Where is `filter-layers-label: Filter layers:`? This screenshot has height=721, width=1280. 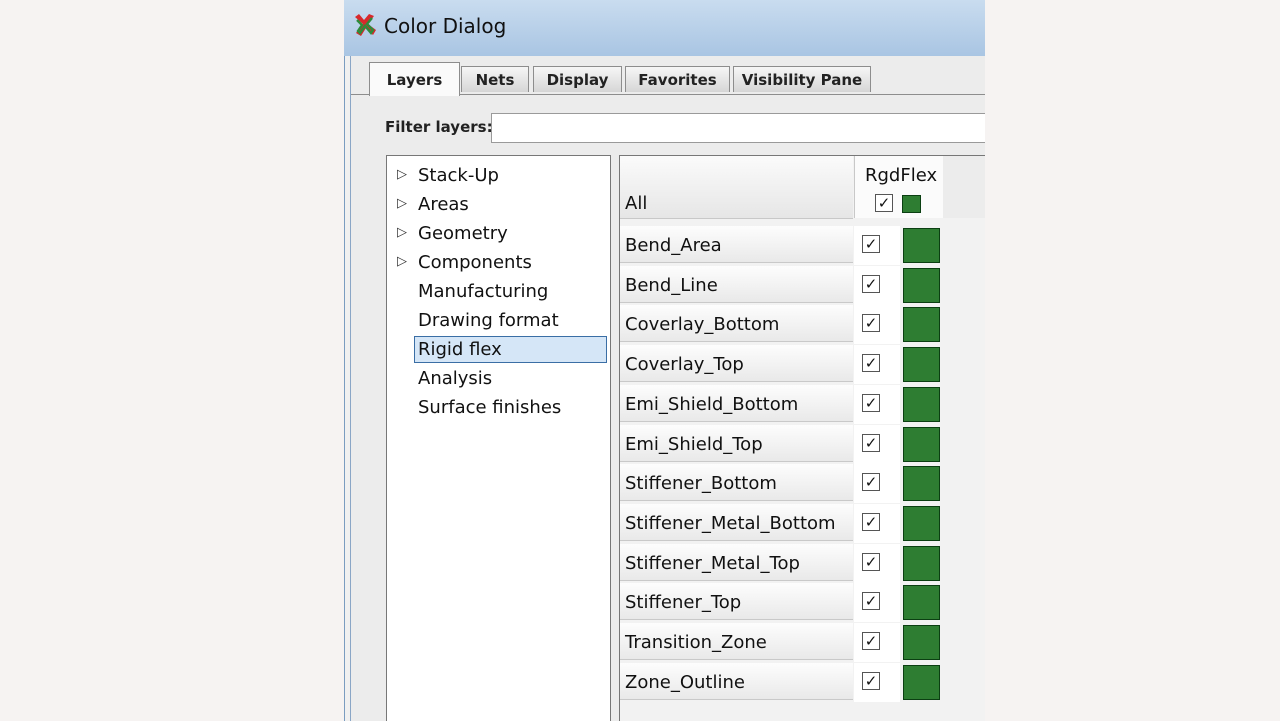 filter-layers-label: Filter layers: is located at coordinates (439, 127).